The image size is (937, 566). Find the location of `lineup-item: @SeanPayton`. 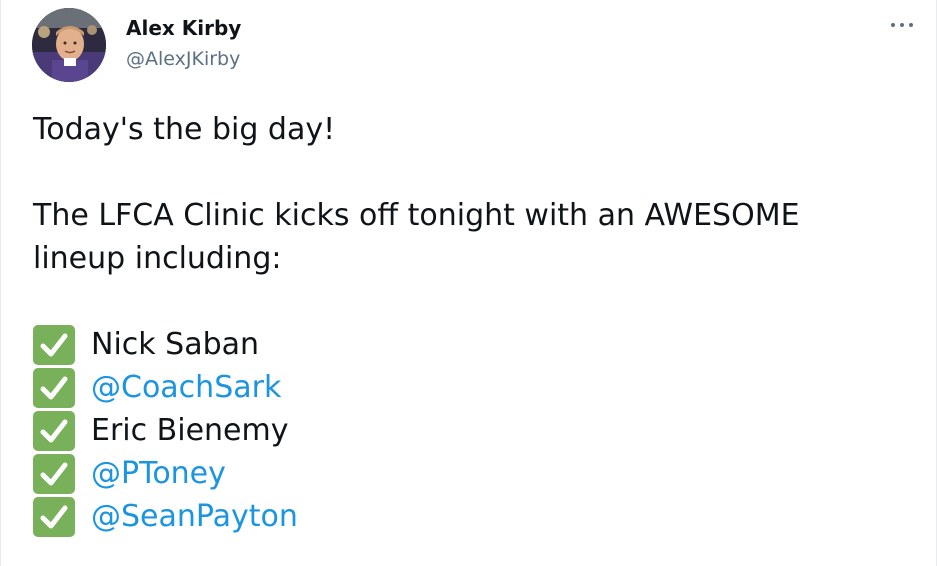

lineup-item: @SeanPayton is located at coordinates (473, 516).